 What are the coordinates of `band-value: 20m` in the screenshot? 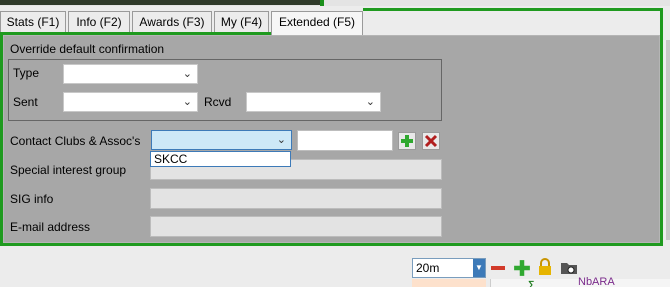 It's located at (428, 268).